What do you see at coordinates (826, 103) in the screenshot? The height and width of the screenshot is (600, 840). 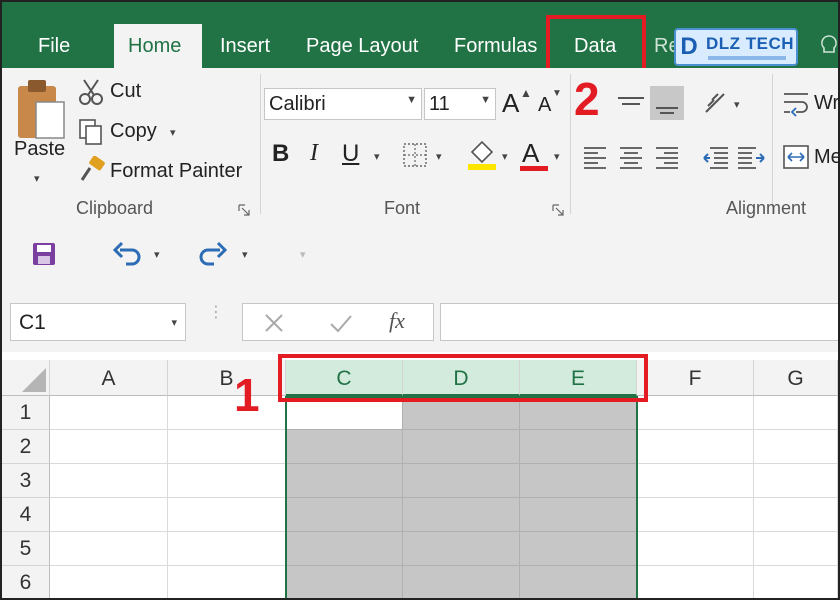 I see `wrap-text-label: Wr` at bounding box center [826, 103].